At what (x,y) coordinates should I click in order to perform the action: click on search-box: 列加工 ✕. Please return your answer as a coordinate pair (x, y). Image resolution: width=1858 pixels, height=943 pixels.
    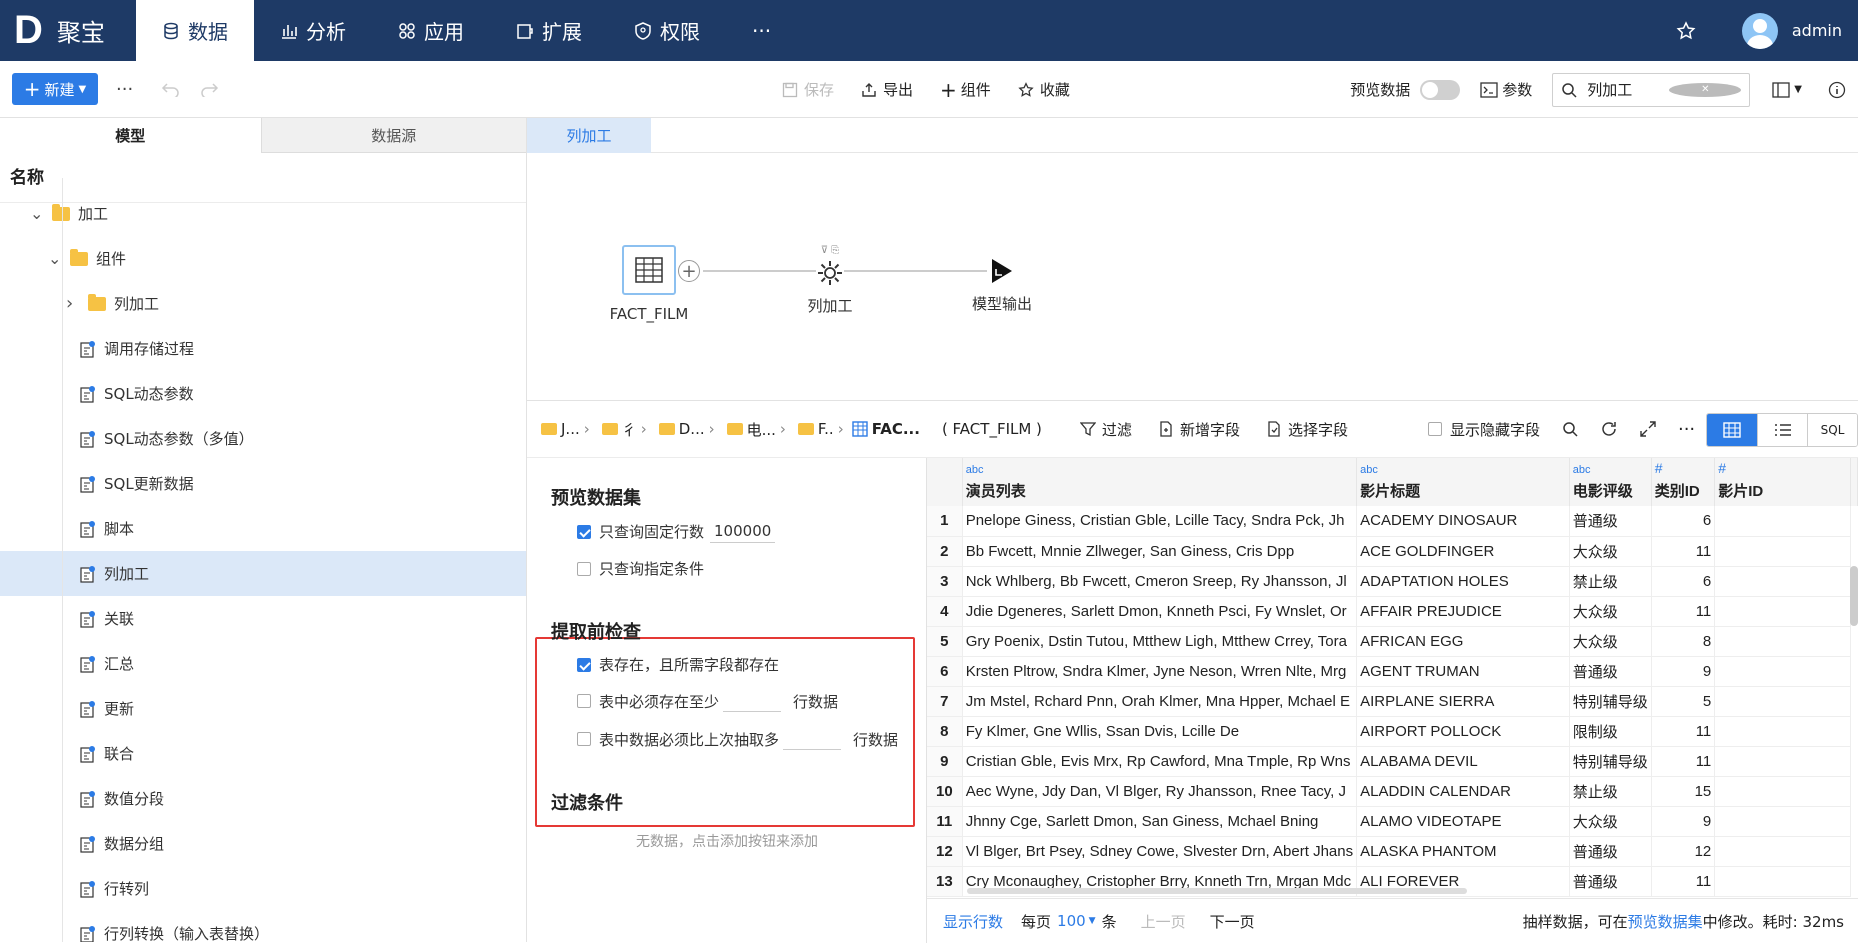
    Looking at the image, I should click on (1651, 89).